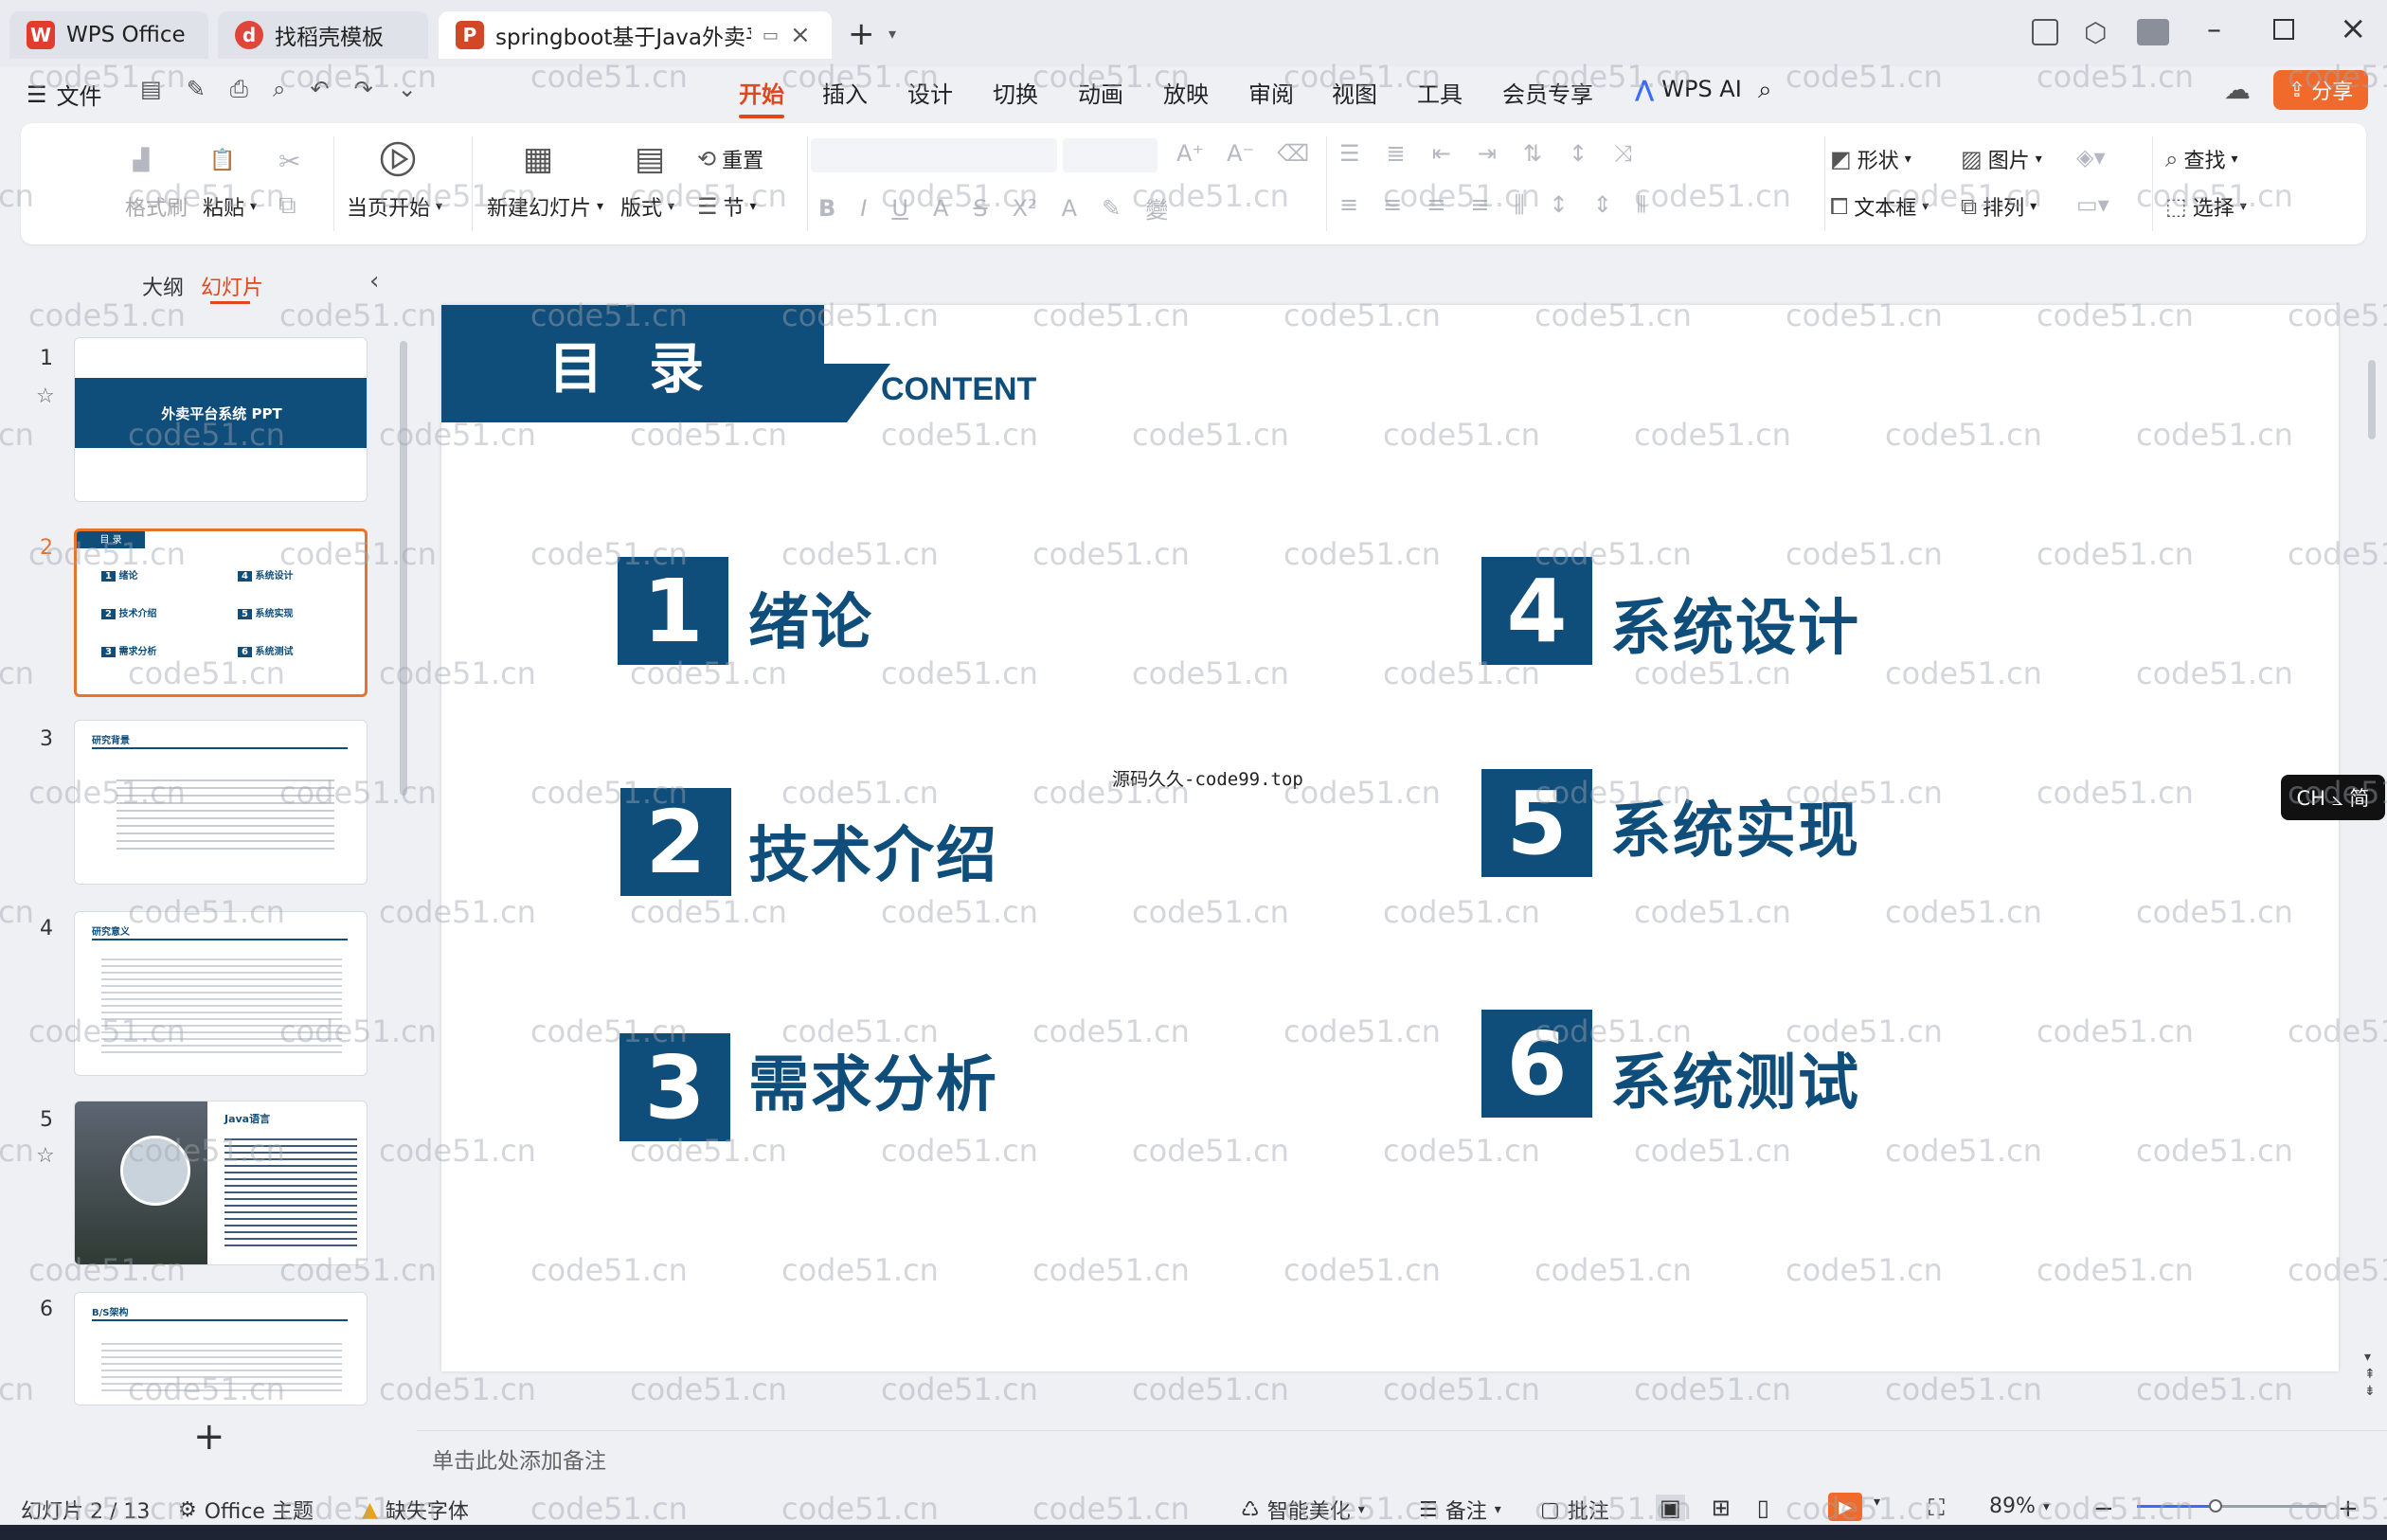 Image resolution: width=2387 pixels, height=1540 pixels. I want to click on justify-icon: ≡, so click(1479, 204).